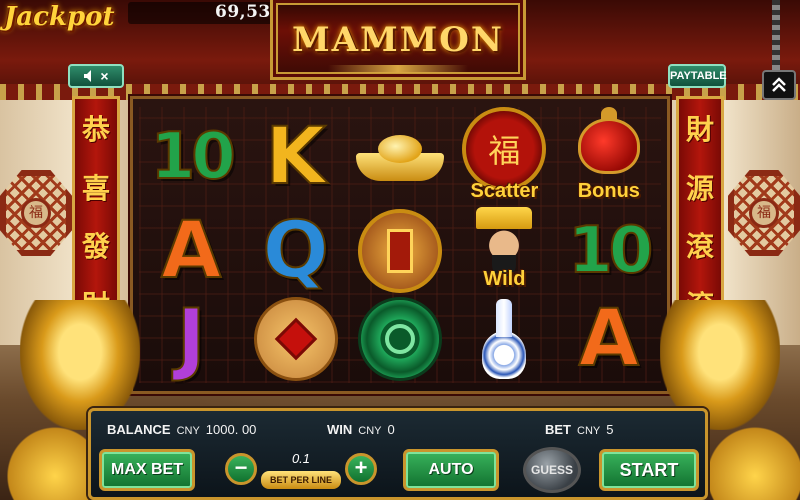 This screenshot has width=800, height=500. Describe the element at coordinates (608, 140) in the screenshot. I see `bonus-pot-icon` at that location.